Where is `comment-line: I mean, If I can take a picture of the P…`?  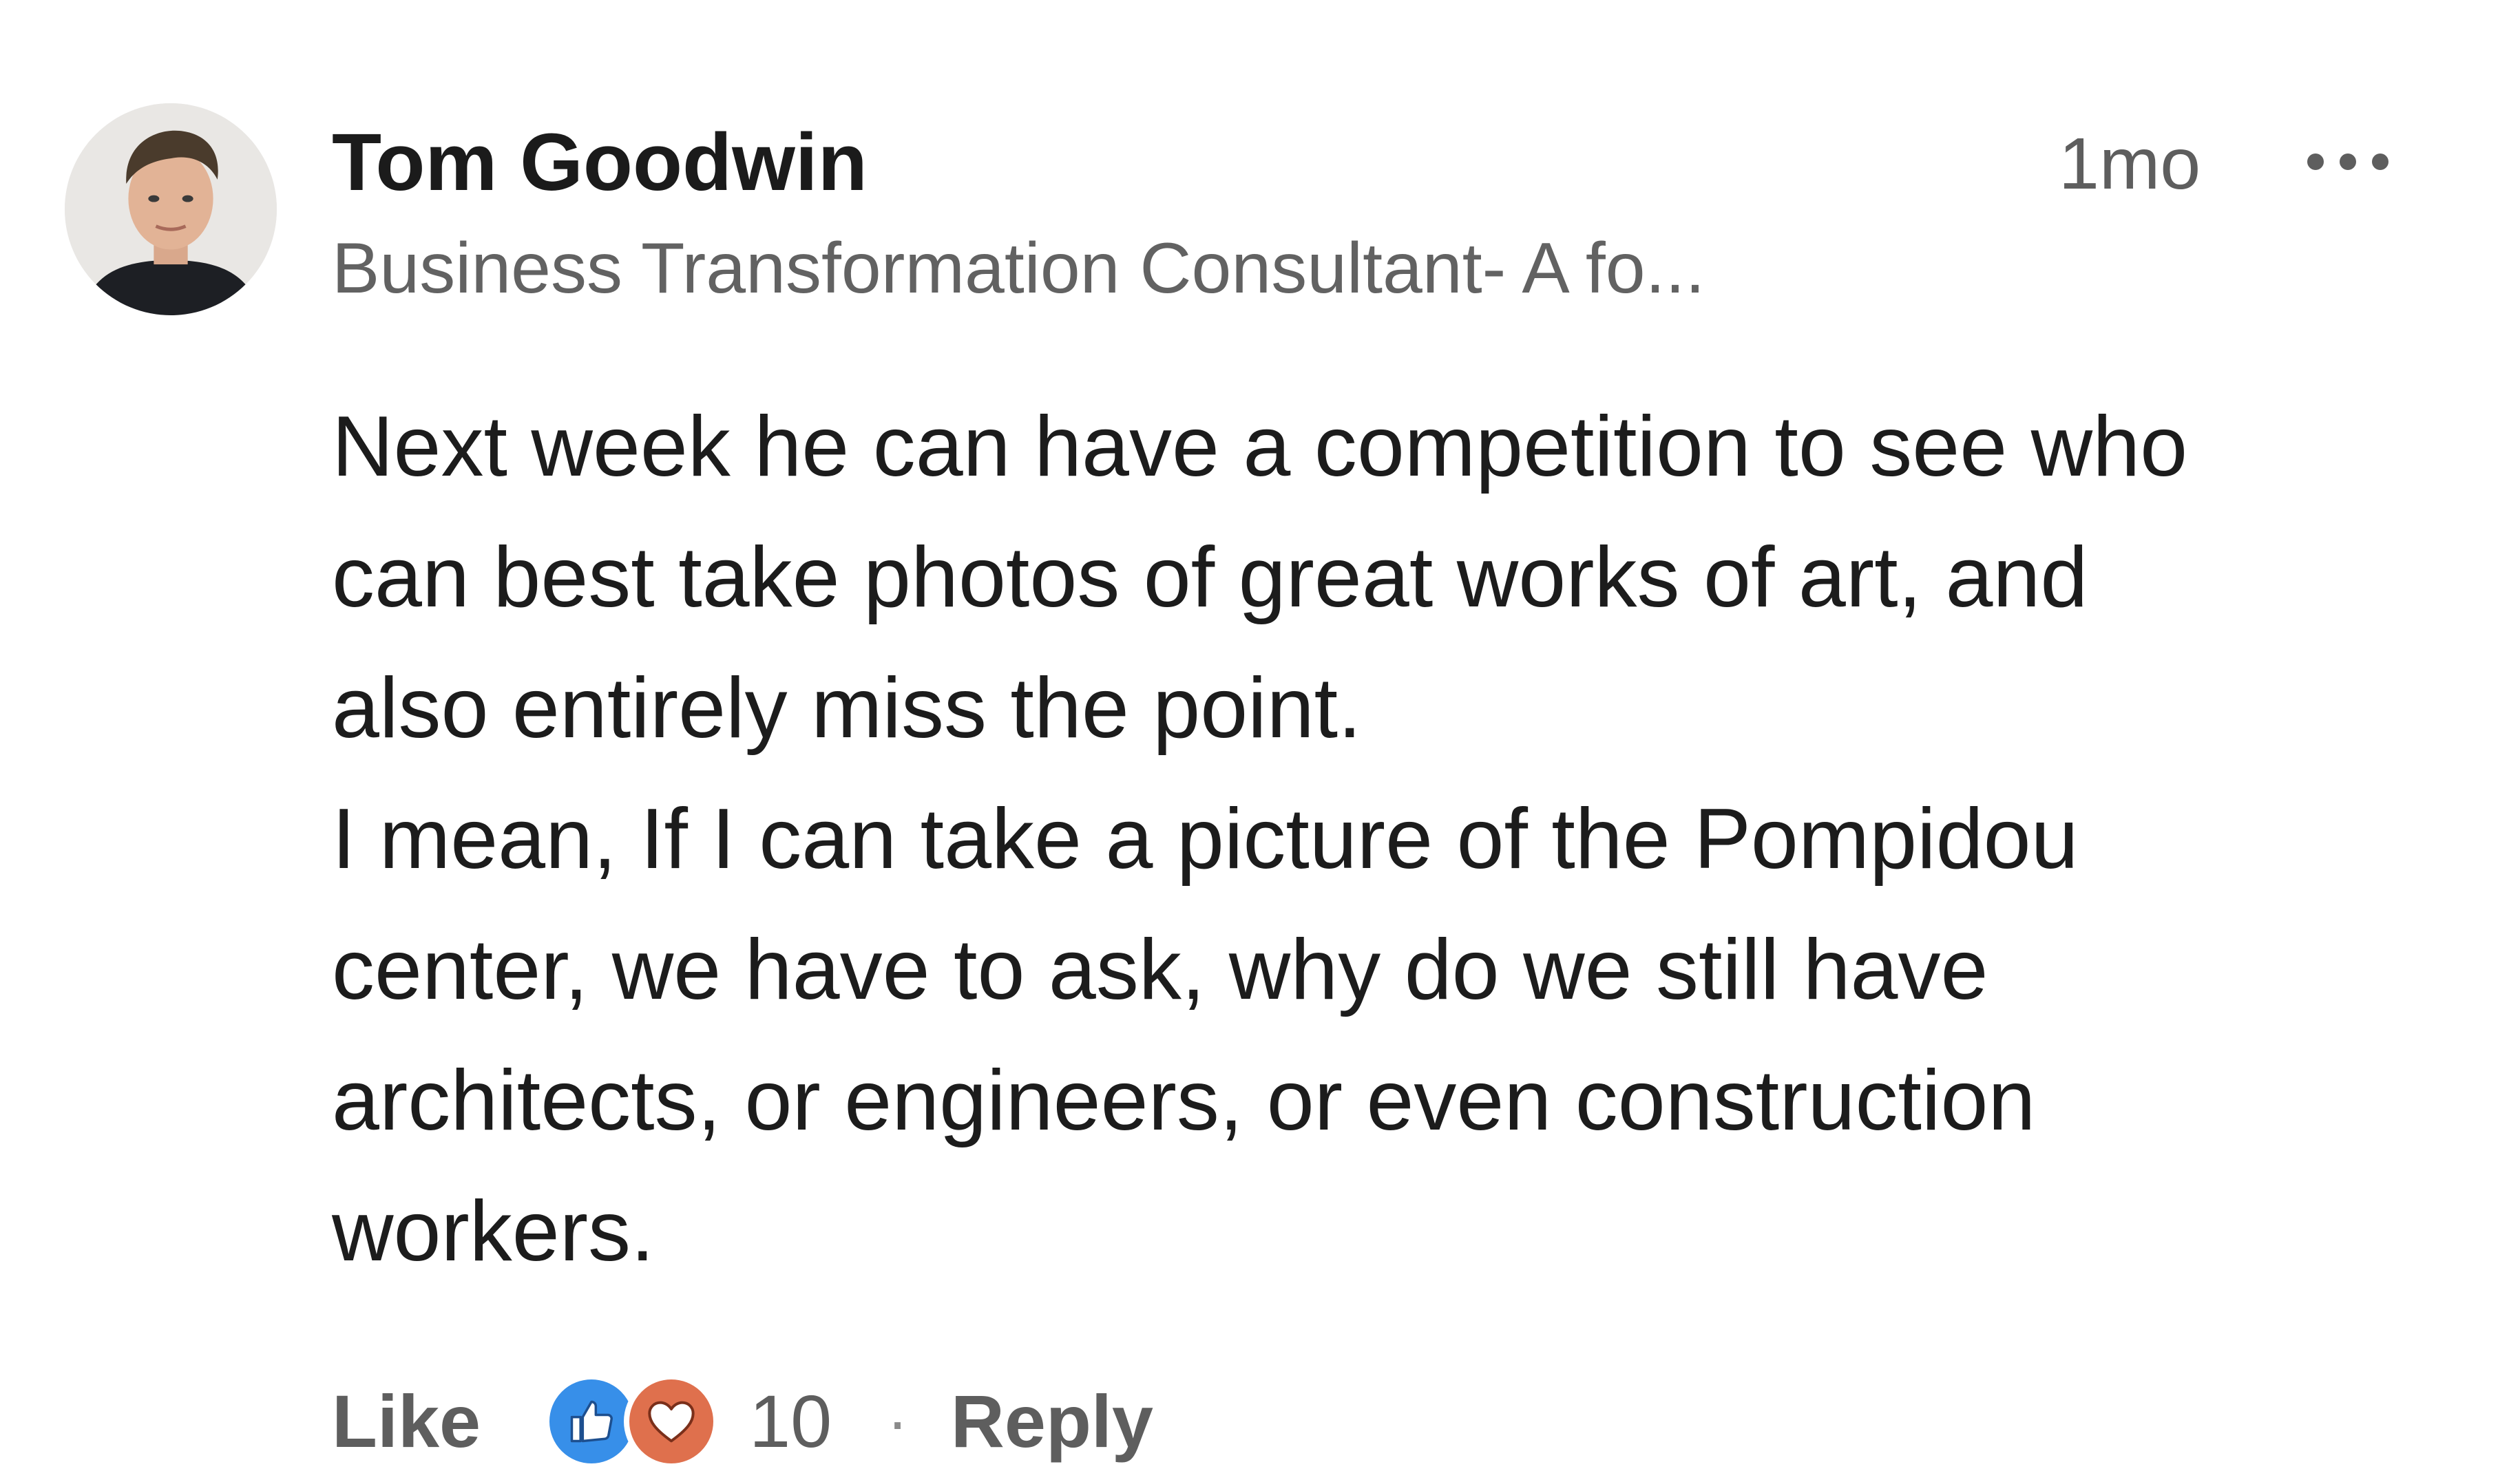 comment-line: I mean, If I can take a picture of the P… is located at coordinates (1205, 839).